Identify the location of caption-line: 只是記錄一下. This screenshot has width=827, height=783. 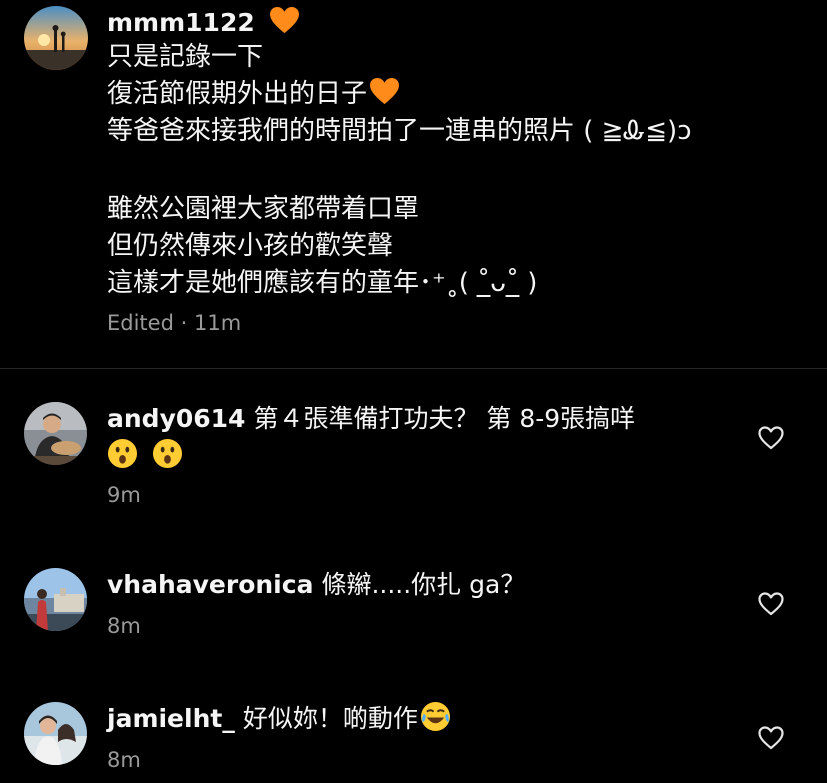
(185, 57).